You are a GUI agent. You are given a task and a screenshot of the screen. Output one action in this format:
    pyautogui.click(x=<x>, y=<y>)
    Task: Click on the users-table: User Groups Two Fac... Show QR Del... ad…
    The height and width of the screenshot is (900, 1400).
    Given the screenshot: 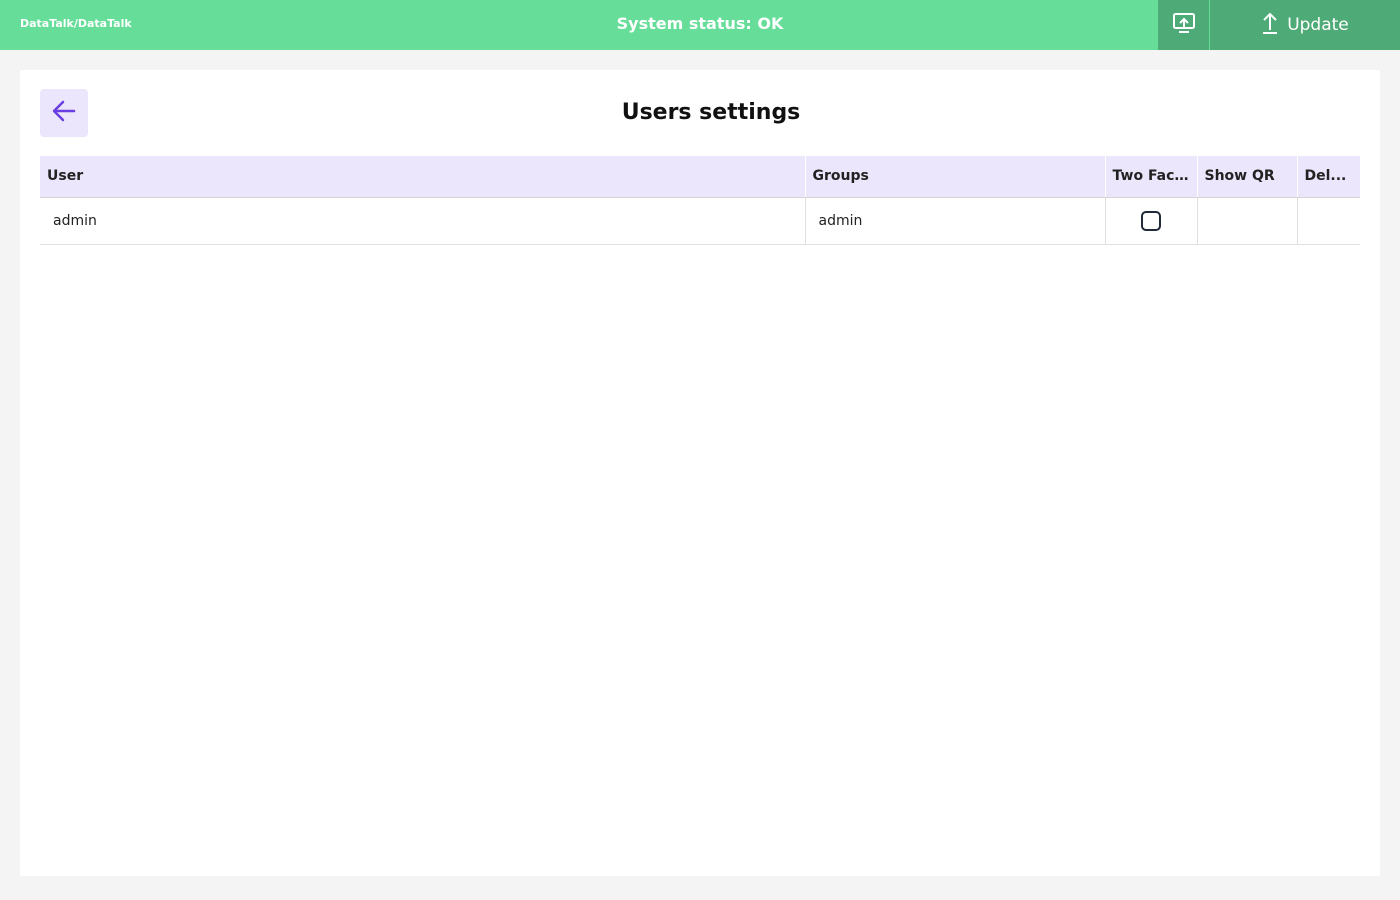 What is the action you would take?
    pyautogui.click(x=700, y=200)
    